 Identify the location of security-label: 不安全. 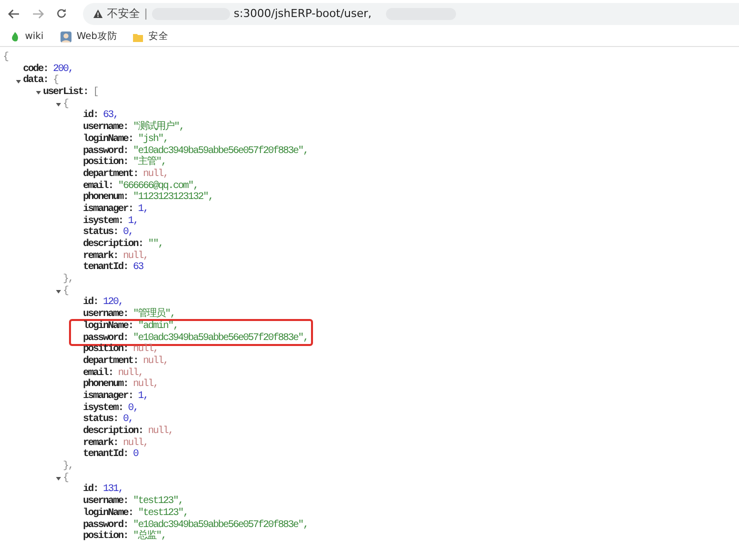
(123, 13).